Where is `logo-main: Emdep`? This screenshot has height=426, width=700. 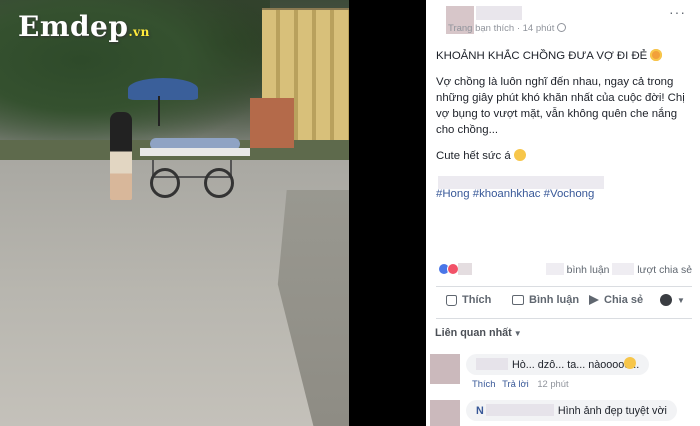
logo-main: Emdep is located at coordinates (73, 26).